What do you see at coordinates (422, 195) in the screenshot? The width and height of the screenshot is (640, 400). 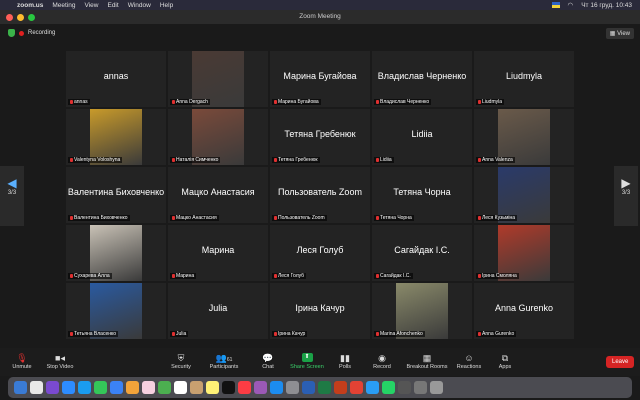 I see `participant-tile: Тетяна Чорна Тетяна Чорна` at bounding box center [422, 195].